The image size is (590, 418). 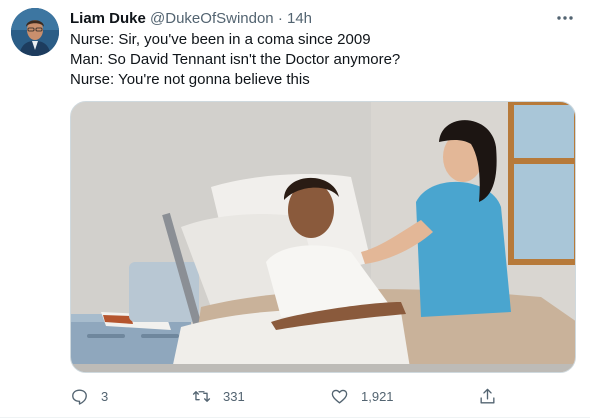 I want to click on author-handle: @DukeOfSwindon, so click(x=212, y=18).